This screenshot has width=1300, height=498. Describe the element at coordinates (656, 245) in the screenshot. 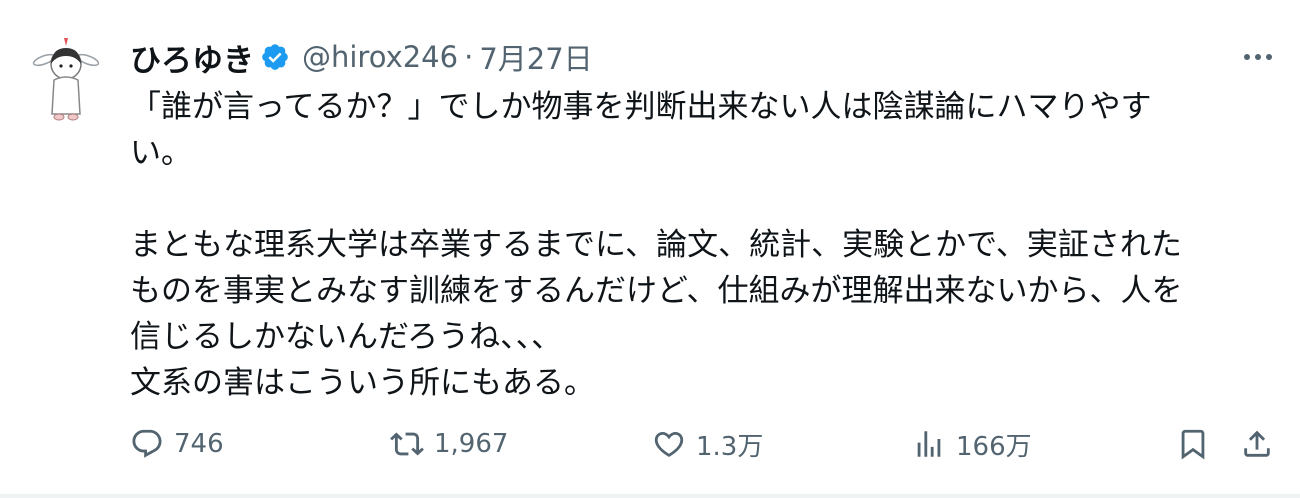

I see `tweet-text-line: まともな理系大学は卒業するまでに、論文、統計、実験とかで、実証された` at that location.